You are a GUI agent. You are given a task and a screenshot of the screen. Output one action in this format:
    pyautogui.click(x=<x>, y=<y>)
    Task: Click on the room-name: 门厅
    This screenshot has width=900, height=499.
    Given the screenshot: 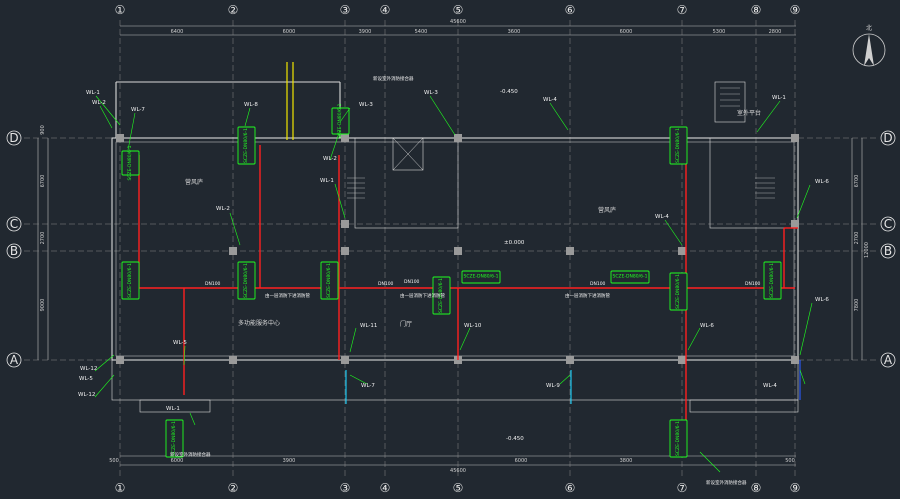 What is the action you would take?
    pyautogui.click(x=406, y=324)
    